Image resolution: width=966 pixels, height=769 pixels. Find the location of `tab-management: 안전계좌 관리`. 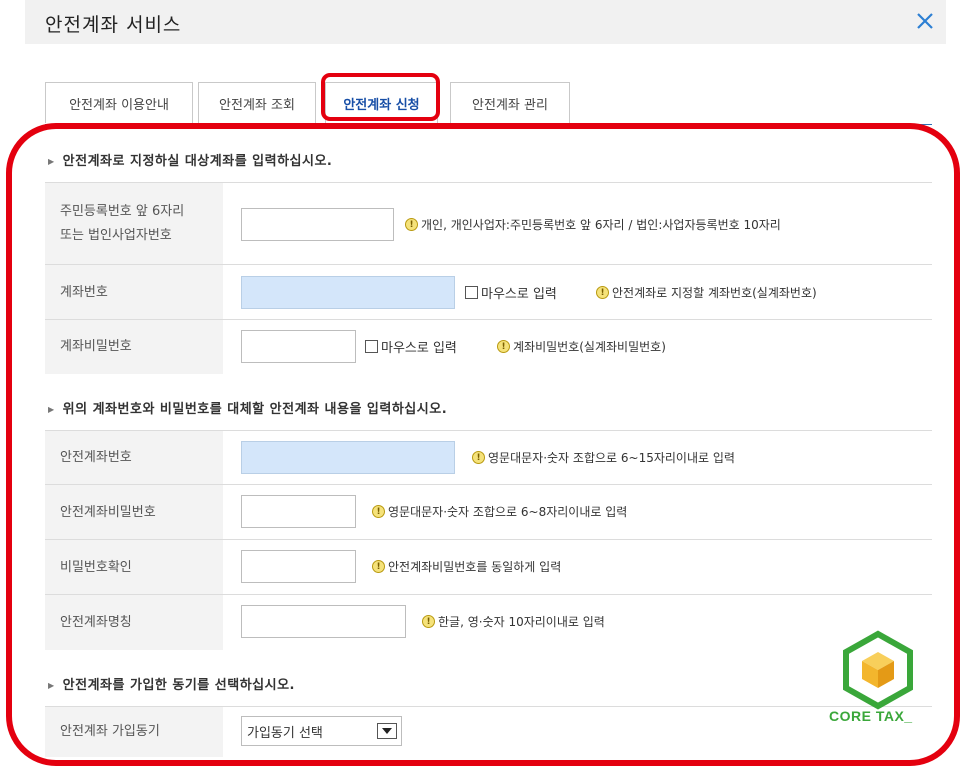

tab-management: 안전계좌 관리 is located at coordinates (510, 102).